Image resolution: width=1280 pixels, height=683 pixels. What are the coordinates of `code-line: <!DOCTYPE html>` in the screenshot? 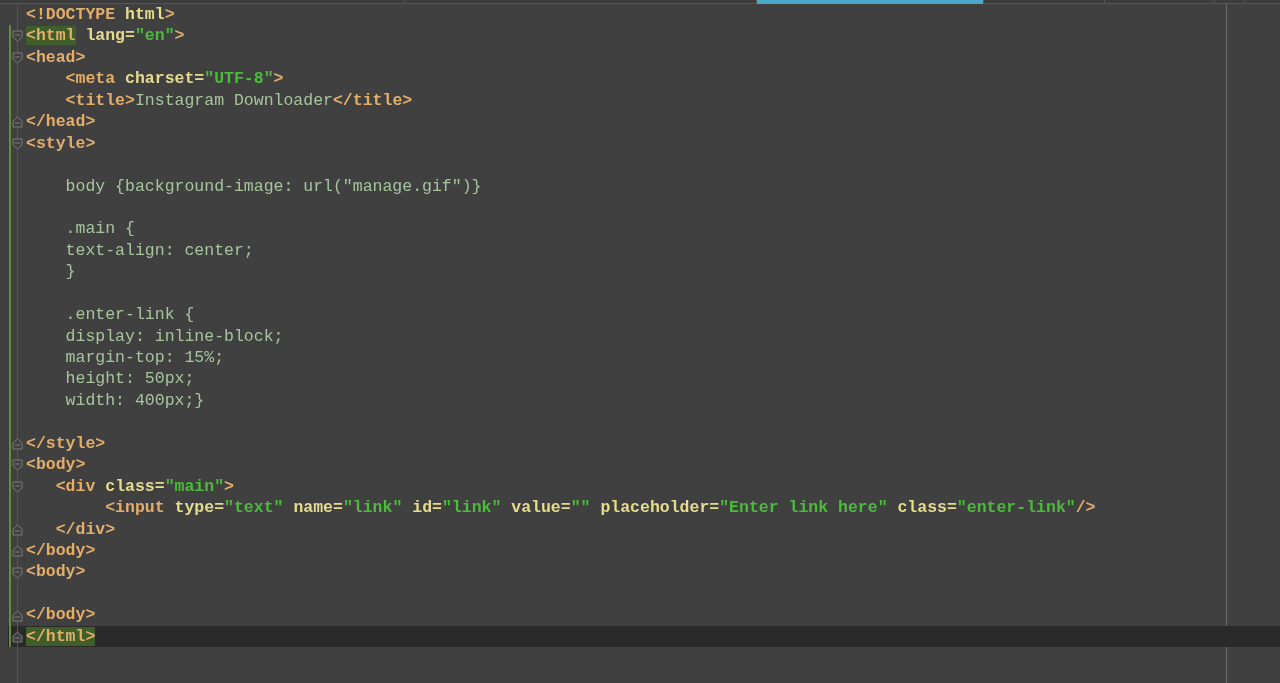 It's located at (100, 15).